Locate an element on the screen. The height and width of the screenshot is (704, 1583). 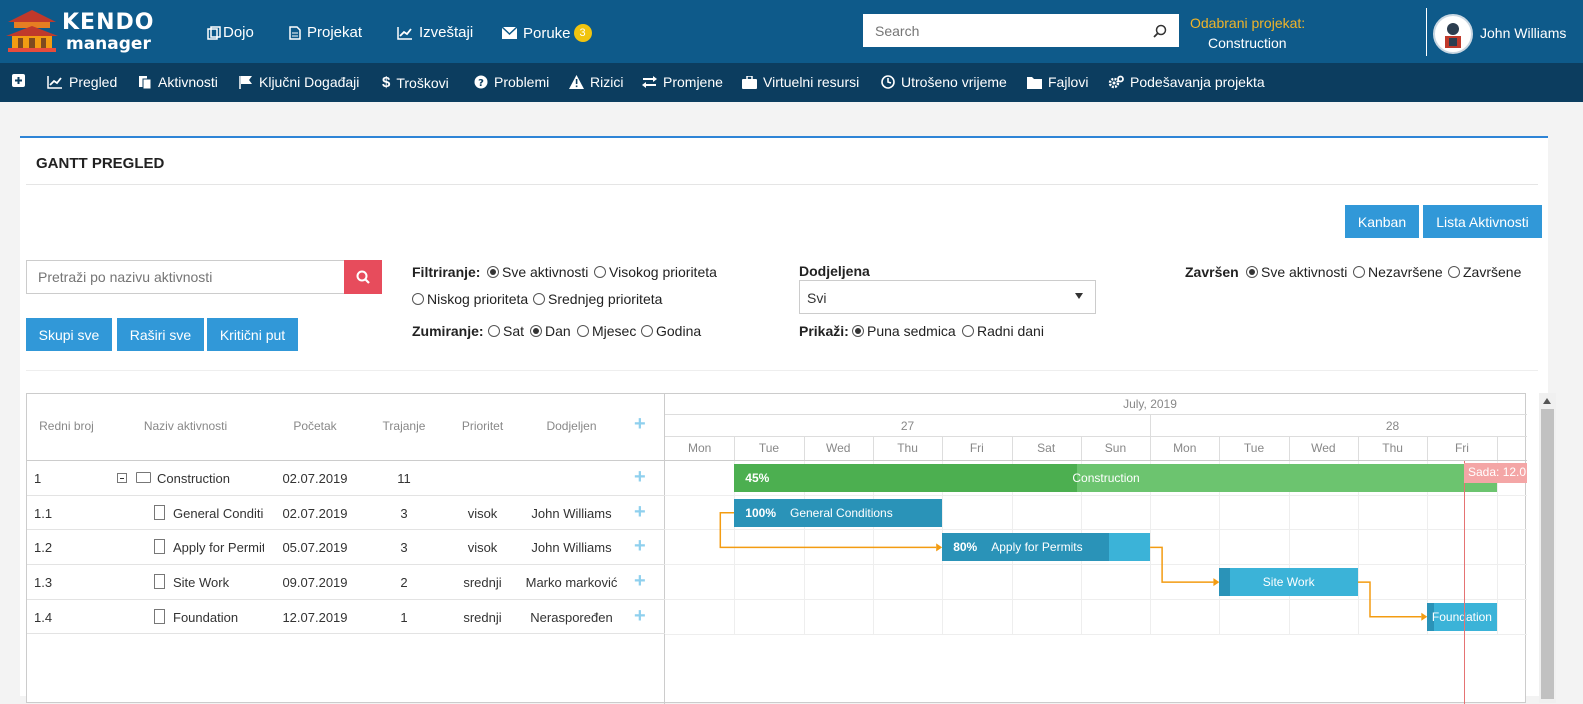
column-header-start: Početak is located at coordinates (315, 426).